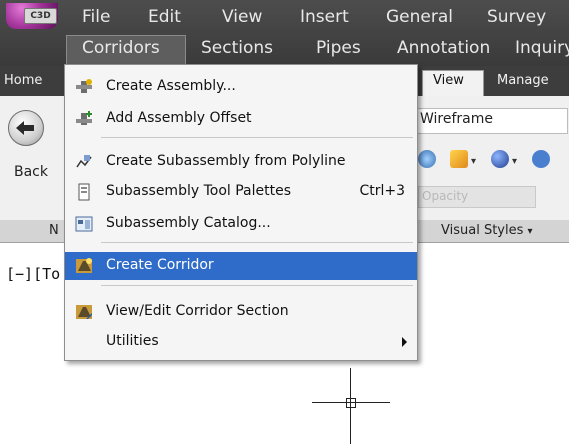 The width and height of the screenshot is (569, 448). What do you see at coordinates (459, 159) in the screenshot?
I see `color-icon` at bounding box center [459, 159].